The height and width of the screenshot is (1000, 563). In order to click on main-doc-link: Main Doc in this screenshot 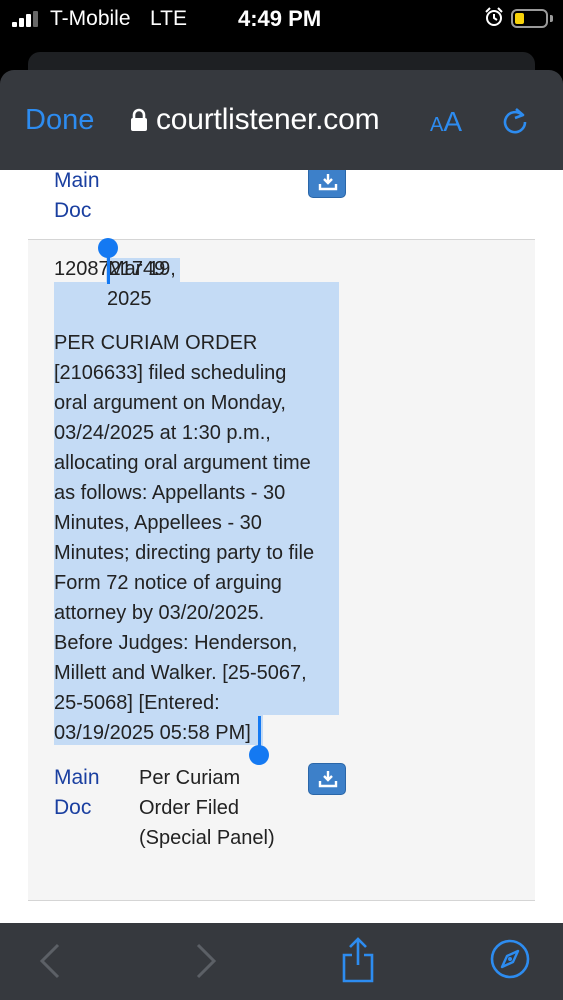, I will do `click(84, 793)`.